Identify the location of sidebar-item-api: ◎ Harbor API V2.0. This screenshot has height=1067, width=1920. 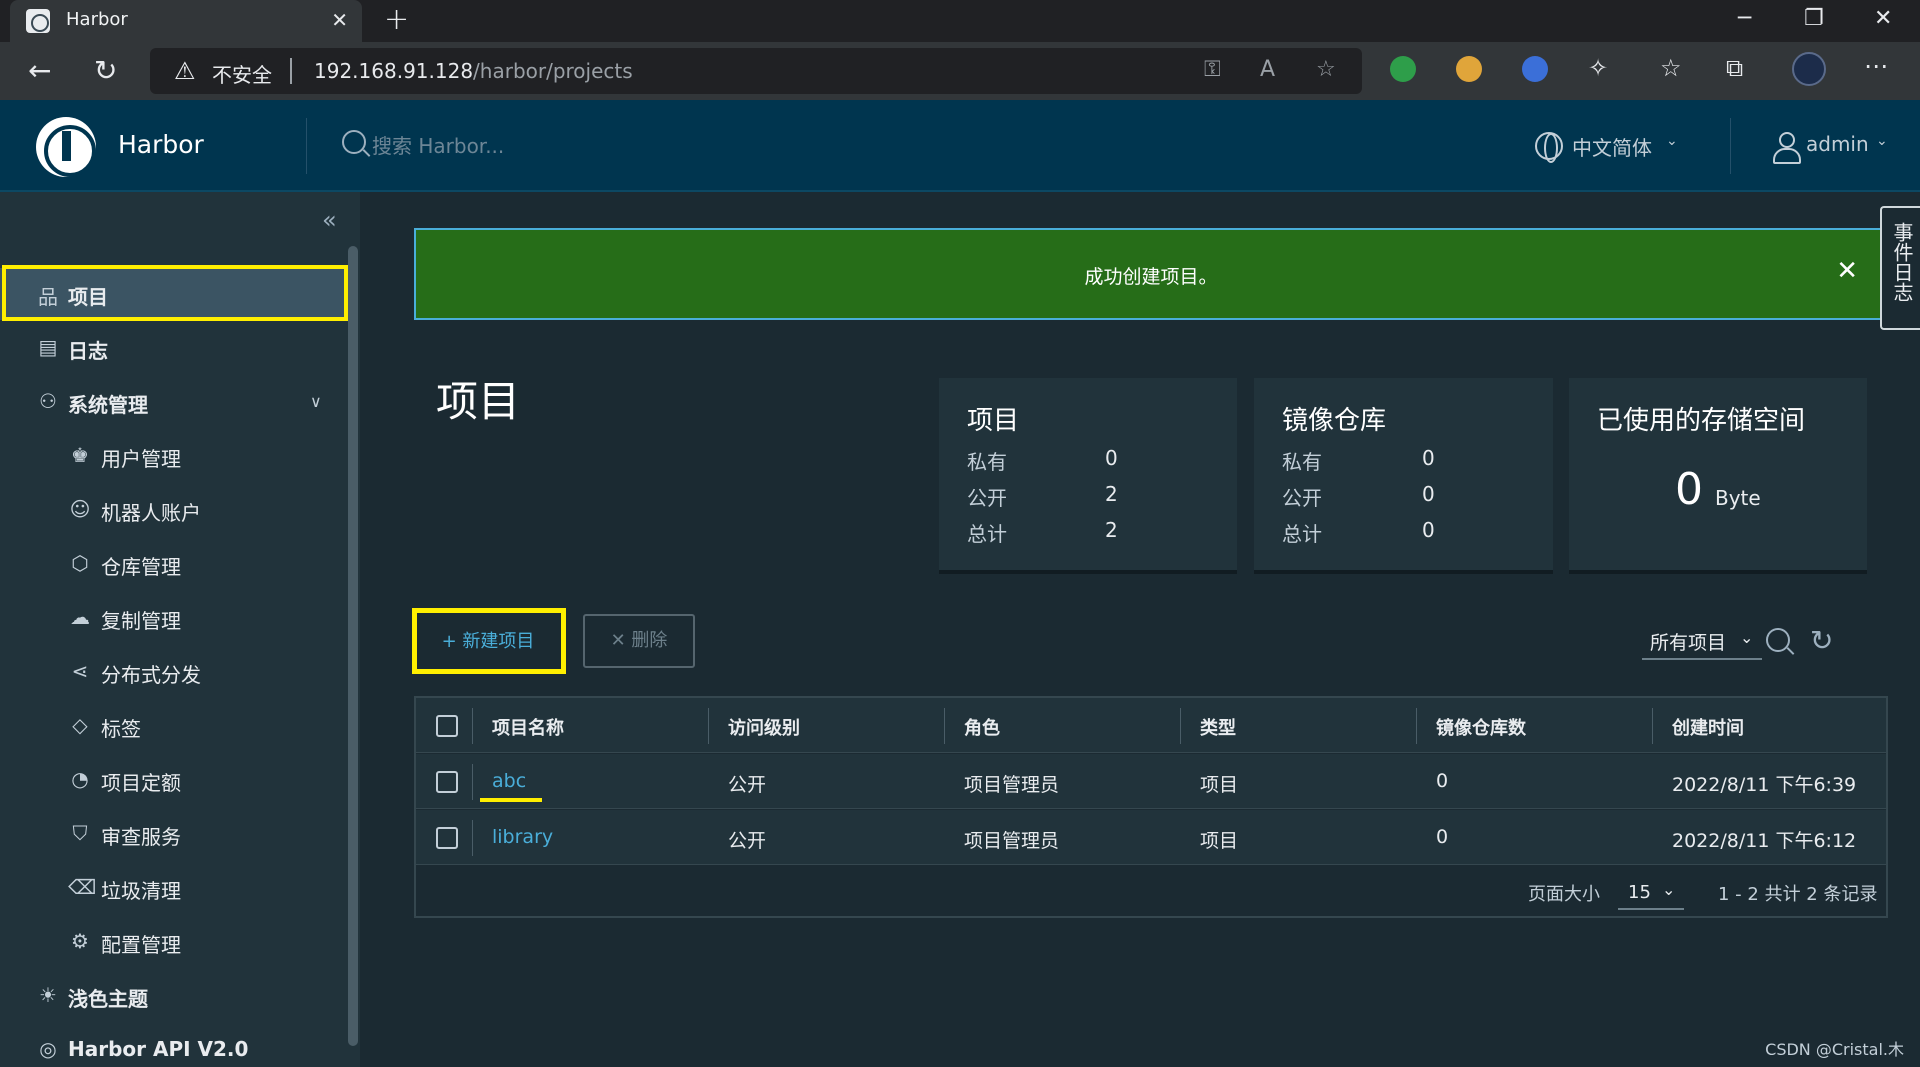
(173, 1045).